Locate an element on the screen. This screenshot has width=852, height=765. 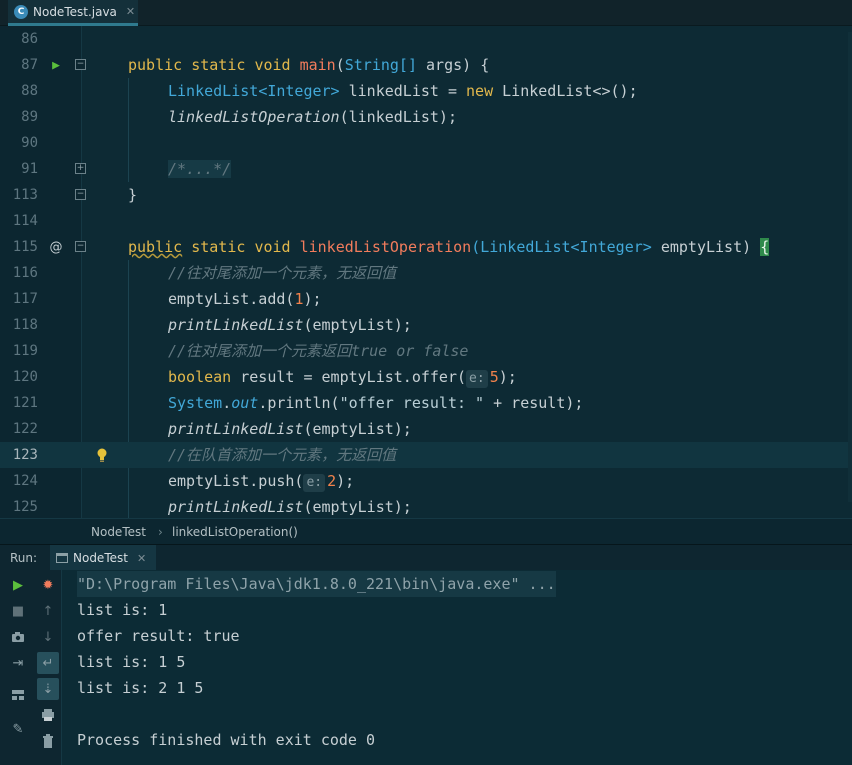
breadcrumb-item-class: NodeTest is located at coordinates (118, 532).